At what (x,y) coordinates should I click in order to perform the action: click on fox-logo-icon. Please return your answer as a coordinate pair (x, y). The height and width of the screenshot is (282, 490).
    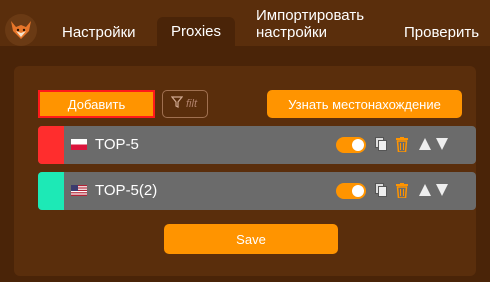
    Looking at the image, I should click on (21, 30).